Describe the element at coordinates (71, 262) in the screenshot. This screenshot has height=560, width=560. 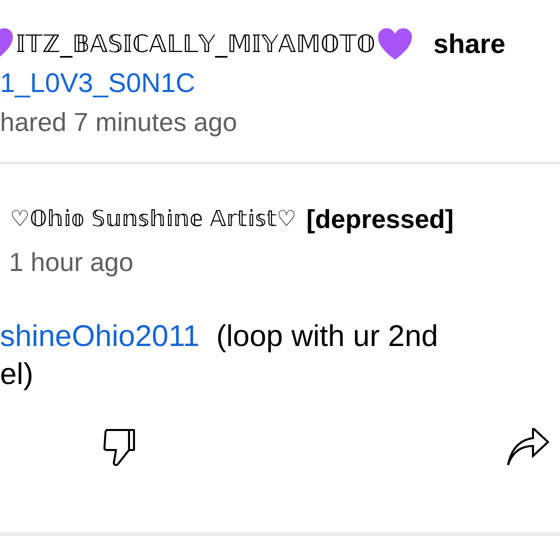
I see `timestamp: 1 hour ago` at that location.